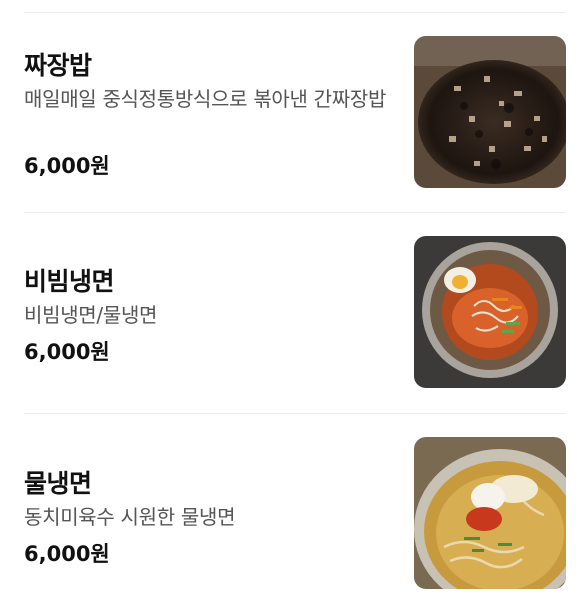 The height and width of the screenshot is (614, 580). I want to click on menu-item-name: 물냉면, so click(58, 483).